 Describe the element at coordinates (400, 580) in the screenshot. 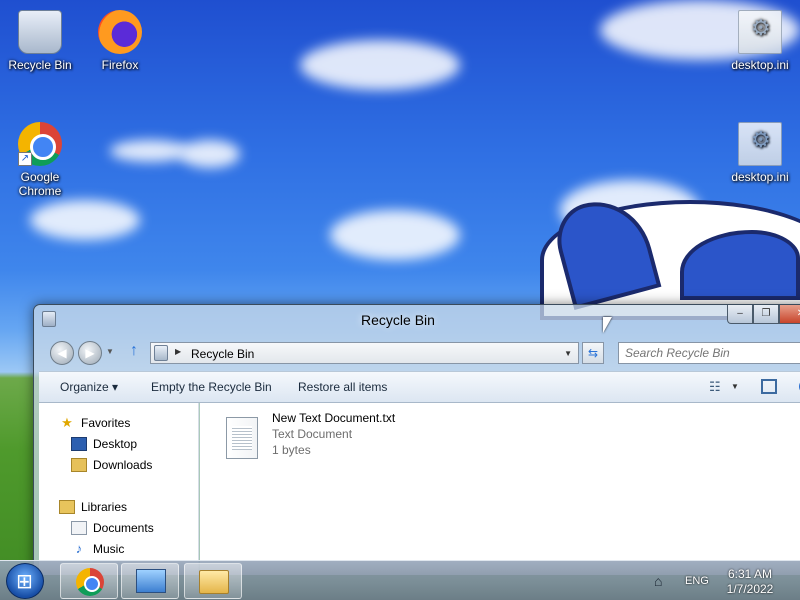

I see `taskbar: ⌂ ENG 6:31 AM 1/7/2022` at that location.